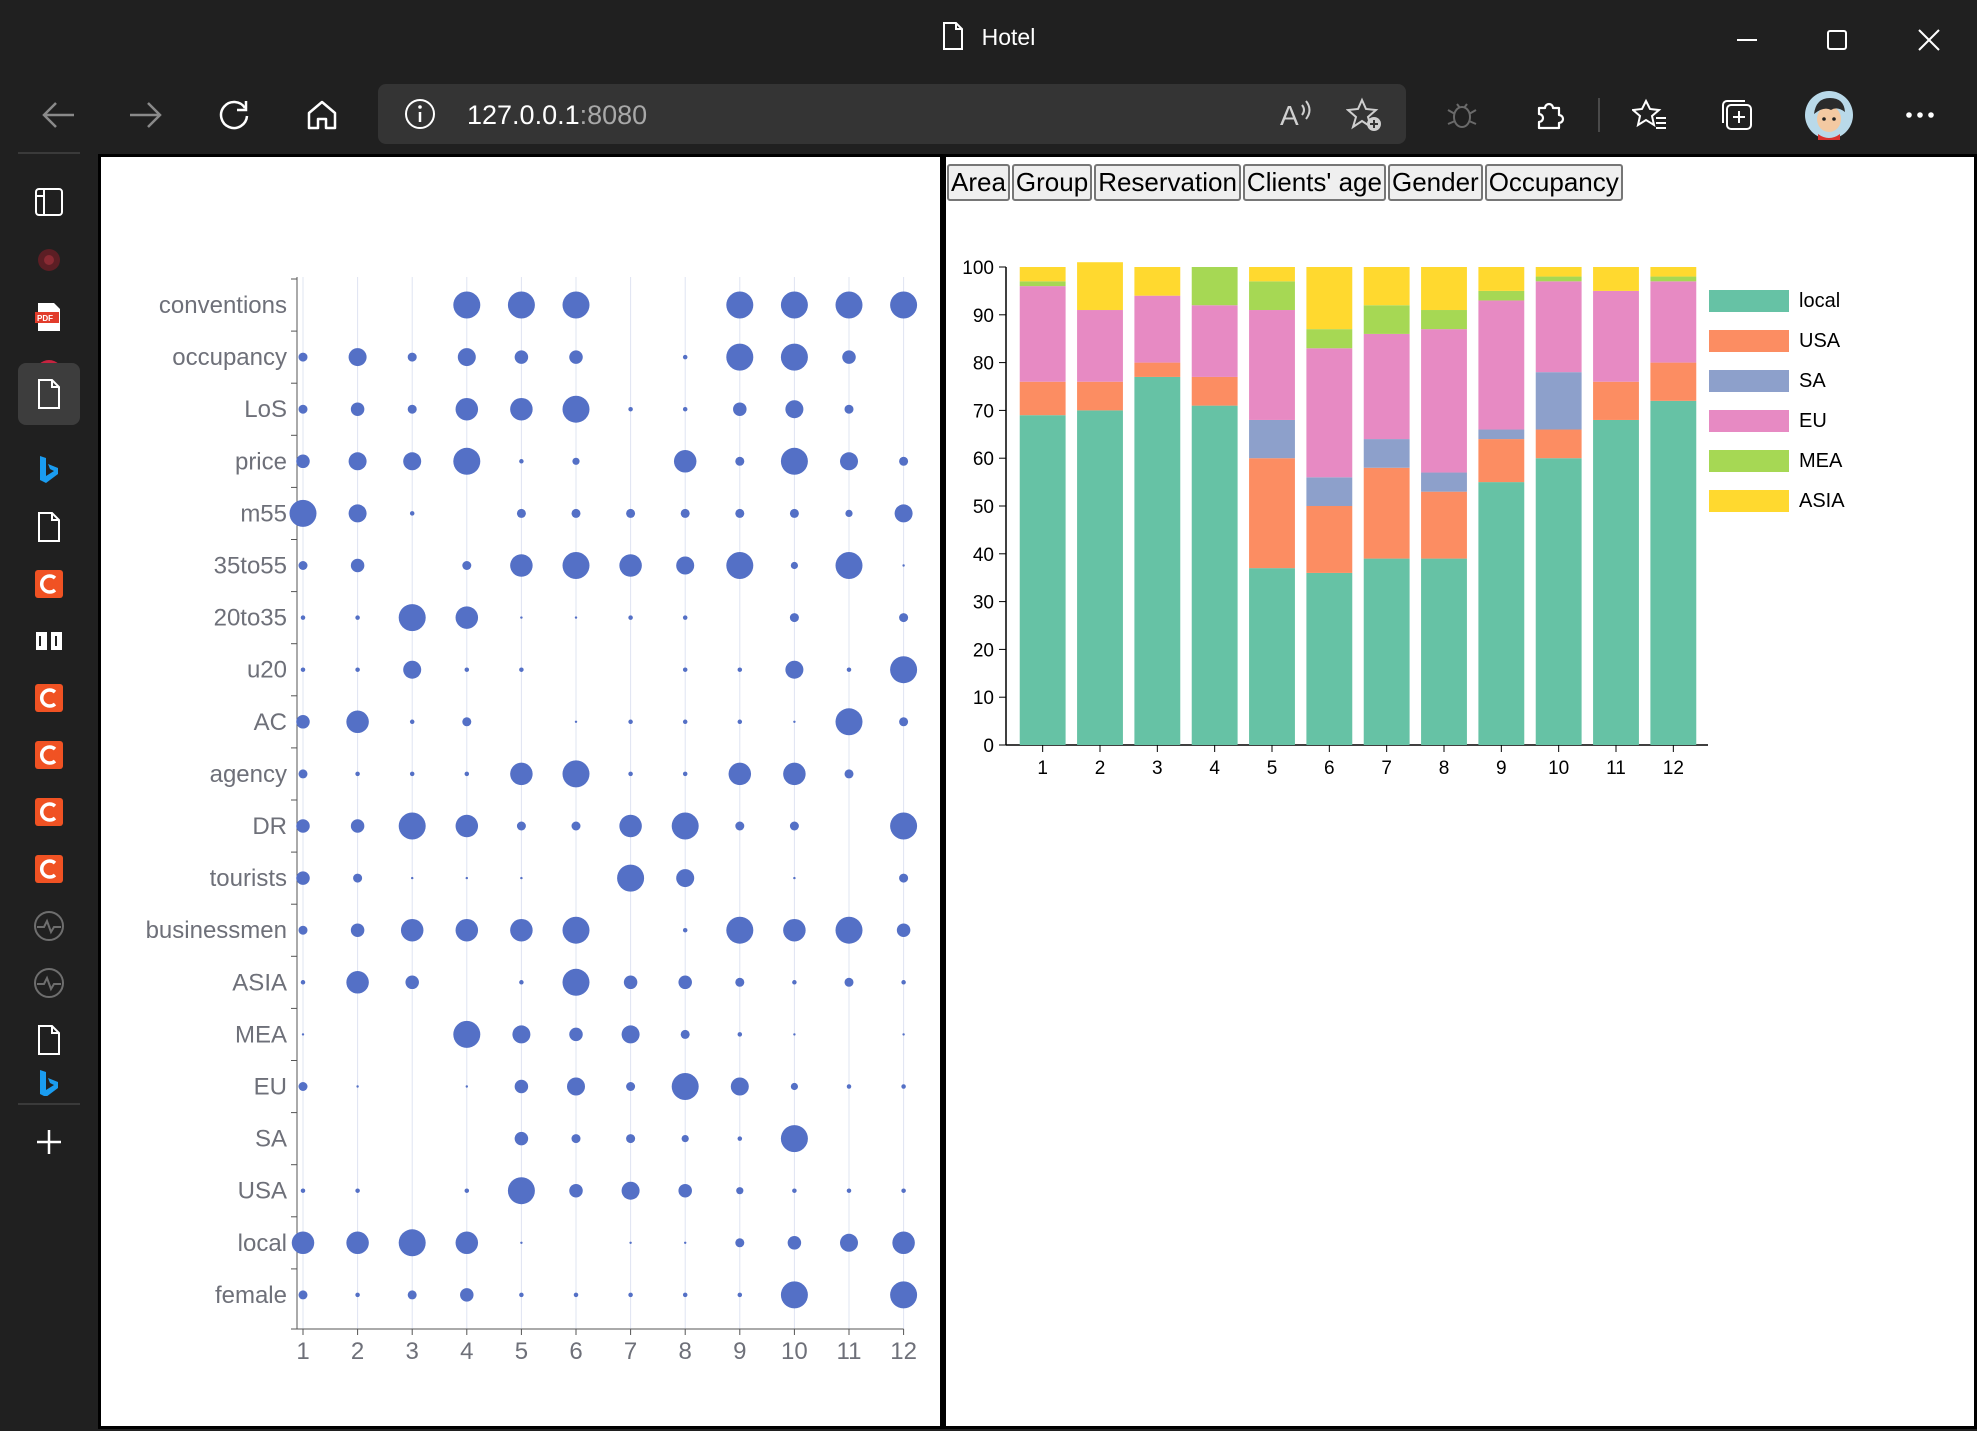 The image size is (1977, 1431). I want to click on y-tick-label: 35to55, so click(250, 566).